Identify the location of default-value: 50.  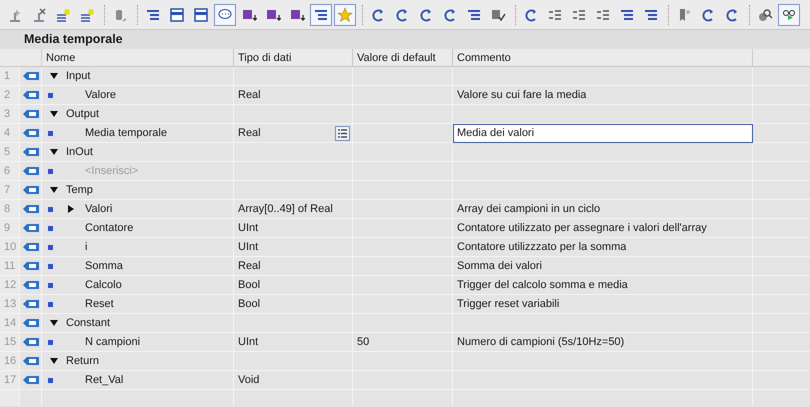
(363, 342).